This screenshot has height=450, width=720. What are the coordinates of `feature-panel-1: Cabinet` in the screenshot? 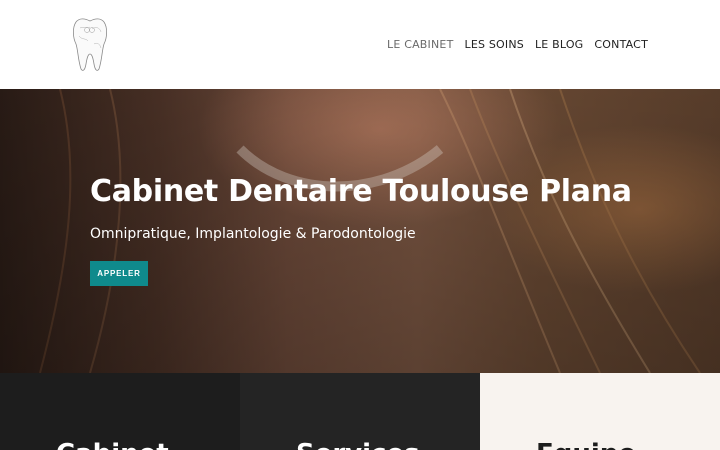 It's located at (120, 411).